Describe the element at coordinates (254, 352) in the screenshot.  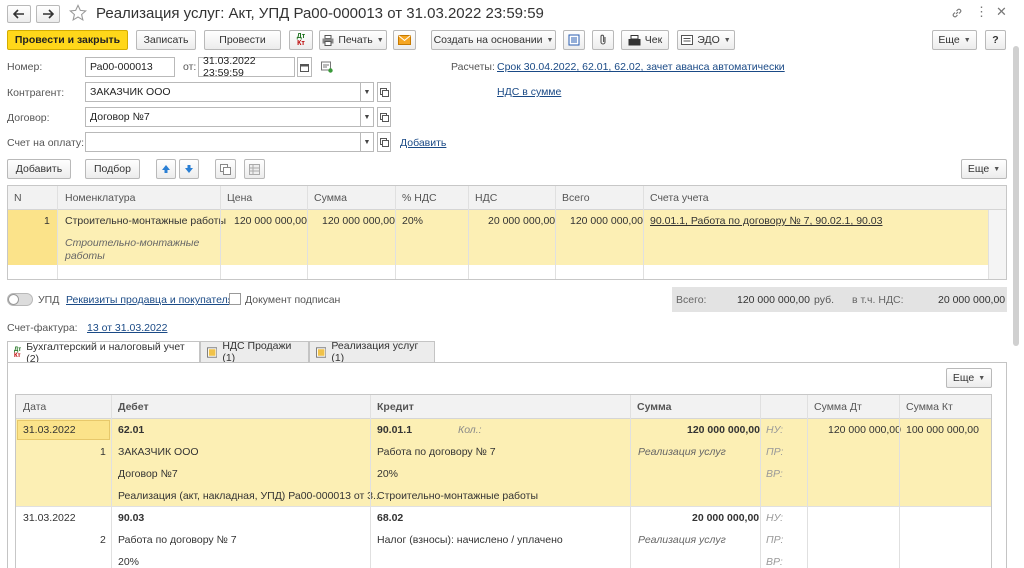
I see `tab-vat-sales: НДС Продажи (1)` at that location.